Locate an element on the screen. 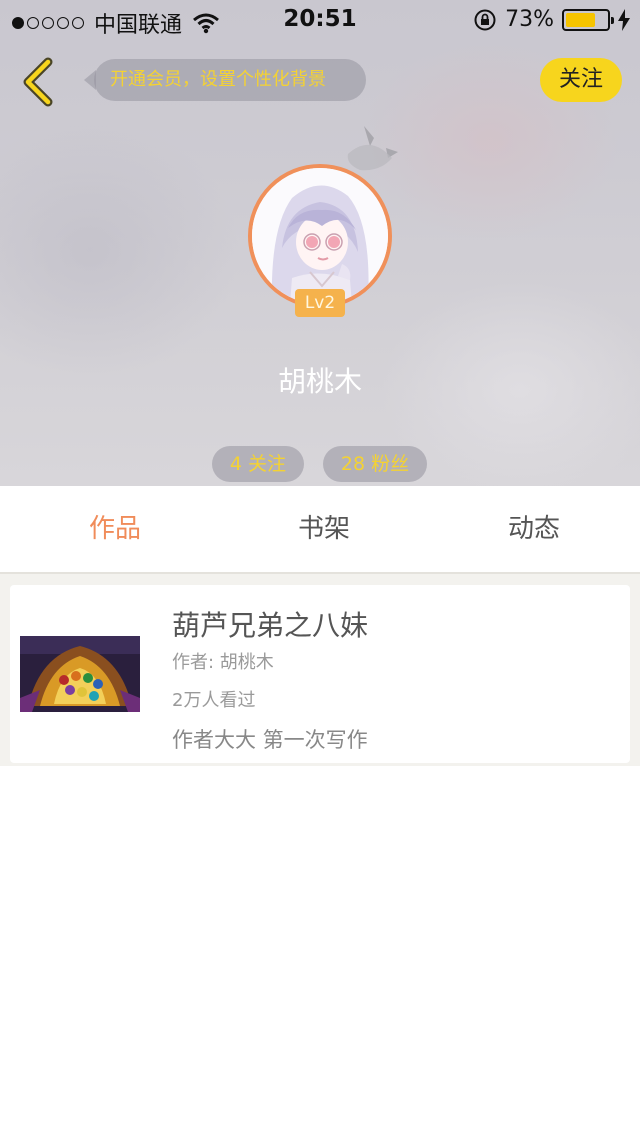 Image resolution: width=640 pixels, height=1136 pixels. work-author: 作者: 胡桃木 is located at coordinates (223, 662).